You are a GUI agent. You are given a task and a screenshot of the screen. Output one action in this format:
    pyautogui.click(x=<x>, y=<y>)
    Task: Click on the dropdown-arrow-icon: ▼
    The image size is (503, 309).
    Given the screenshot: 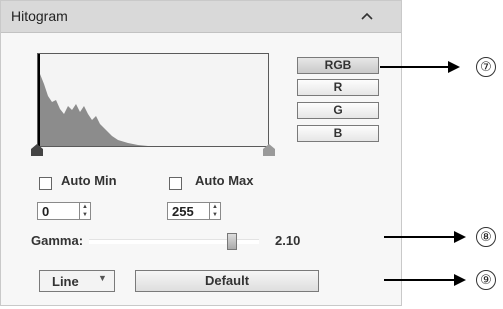 What is the action you would take?
    pyautogui.click(x=102, y=278)
    